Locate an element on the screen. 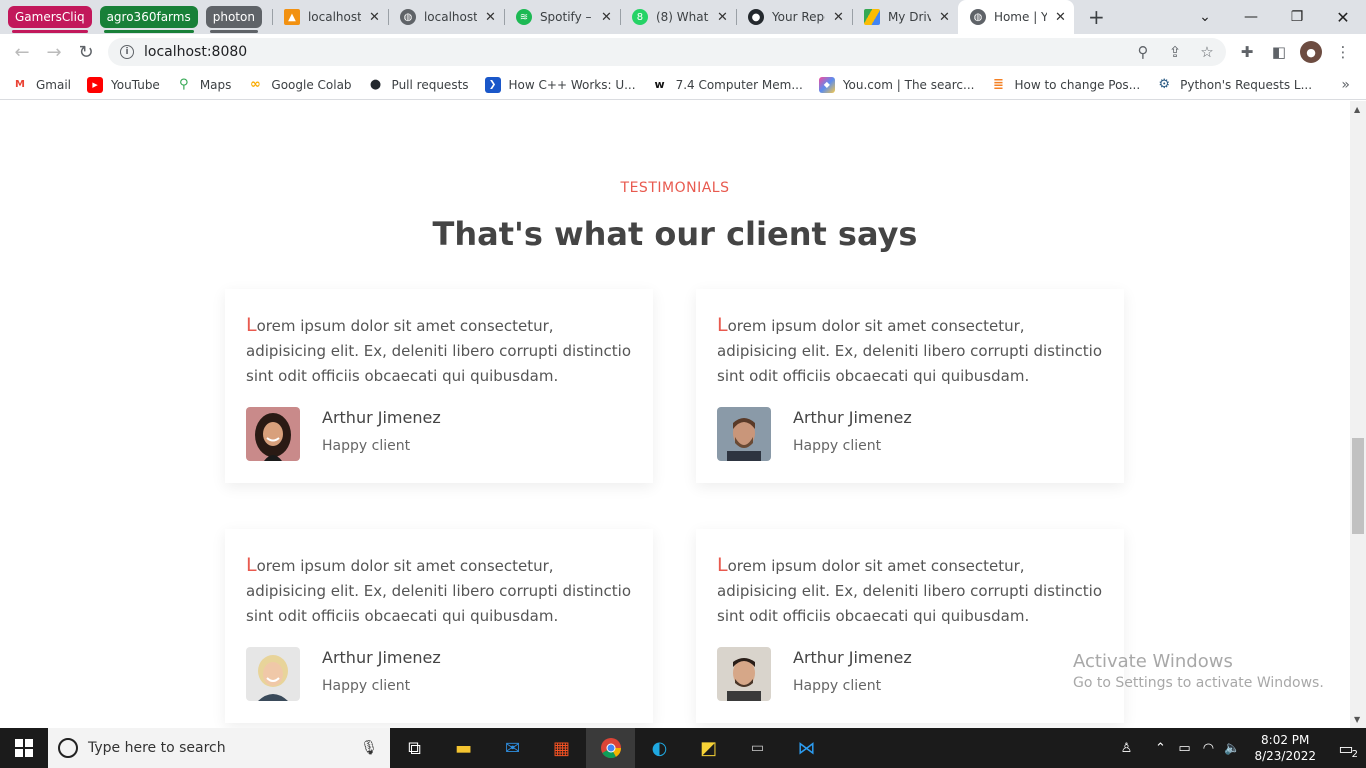 This screenshot has height=768, width=1366. mail-icon: ✉ is located at coordinates (512, 748).